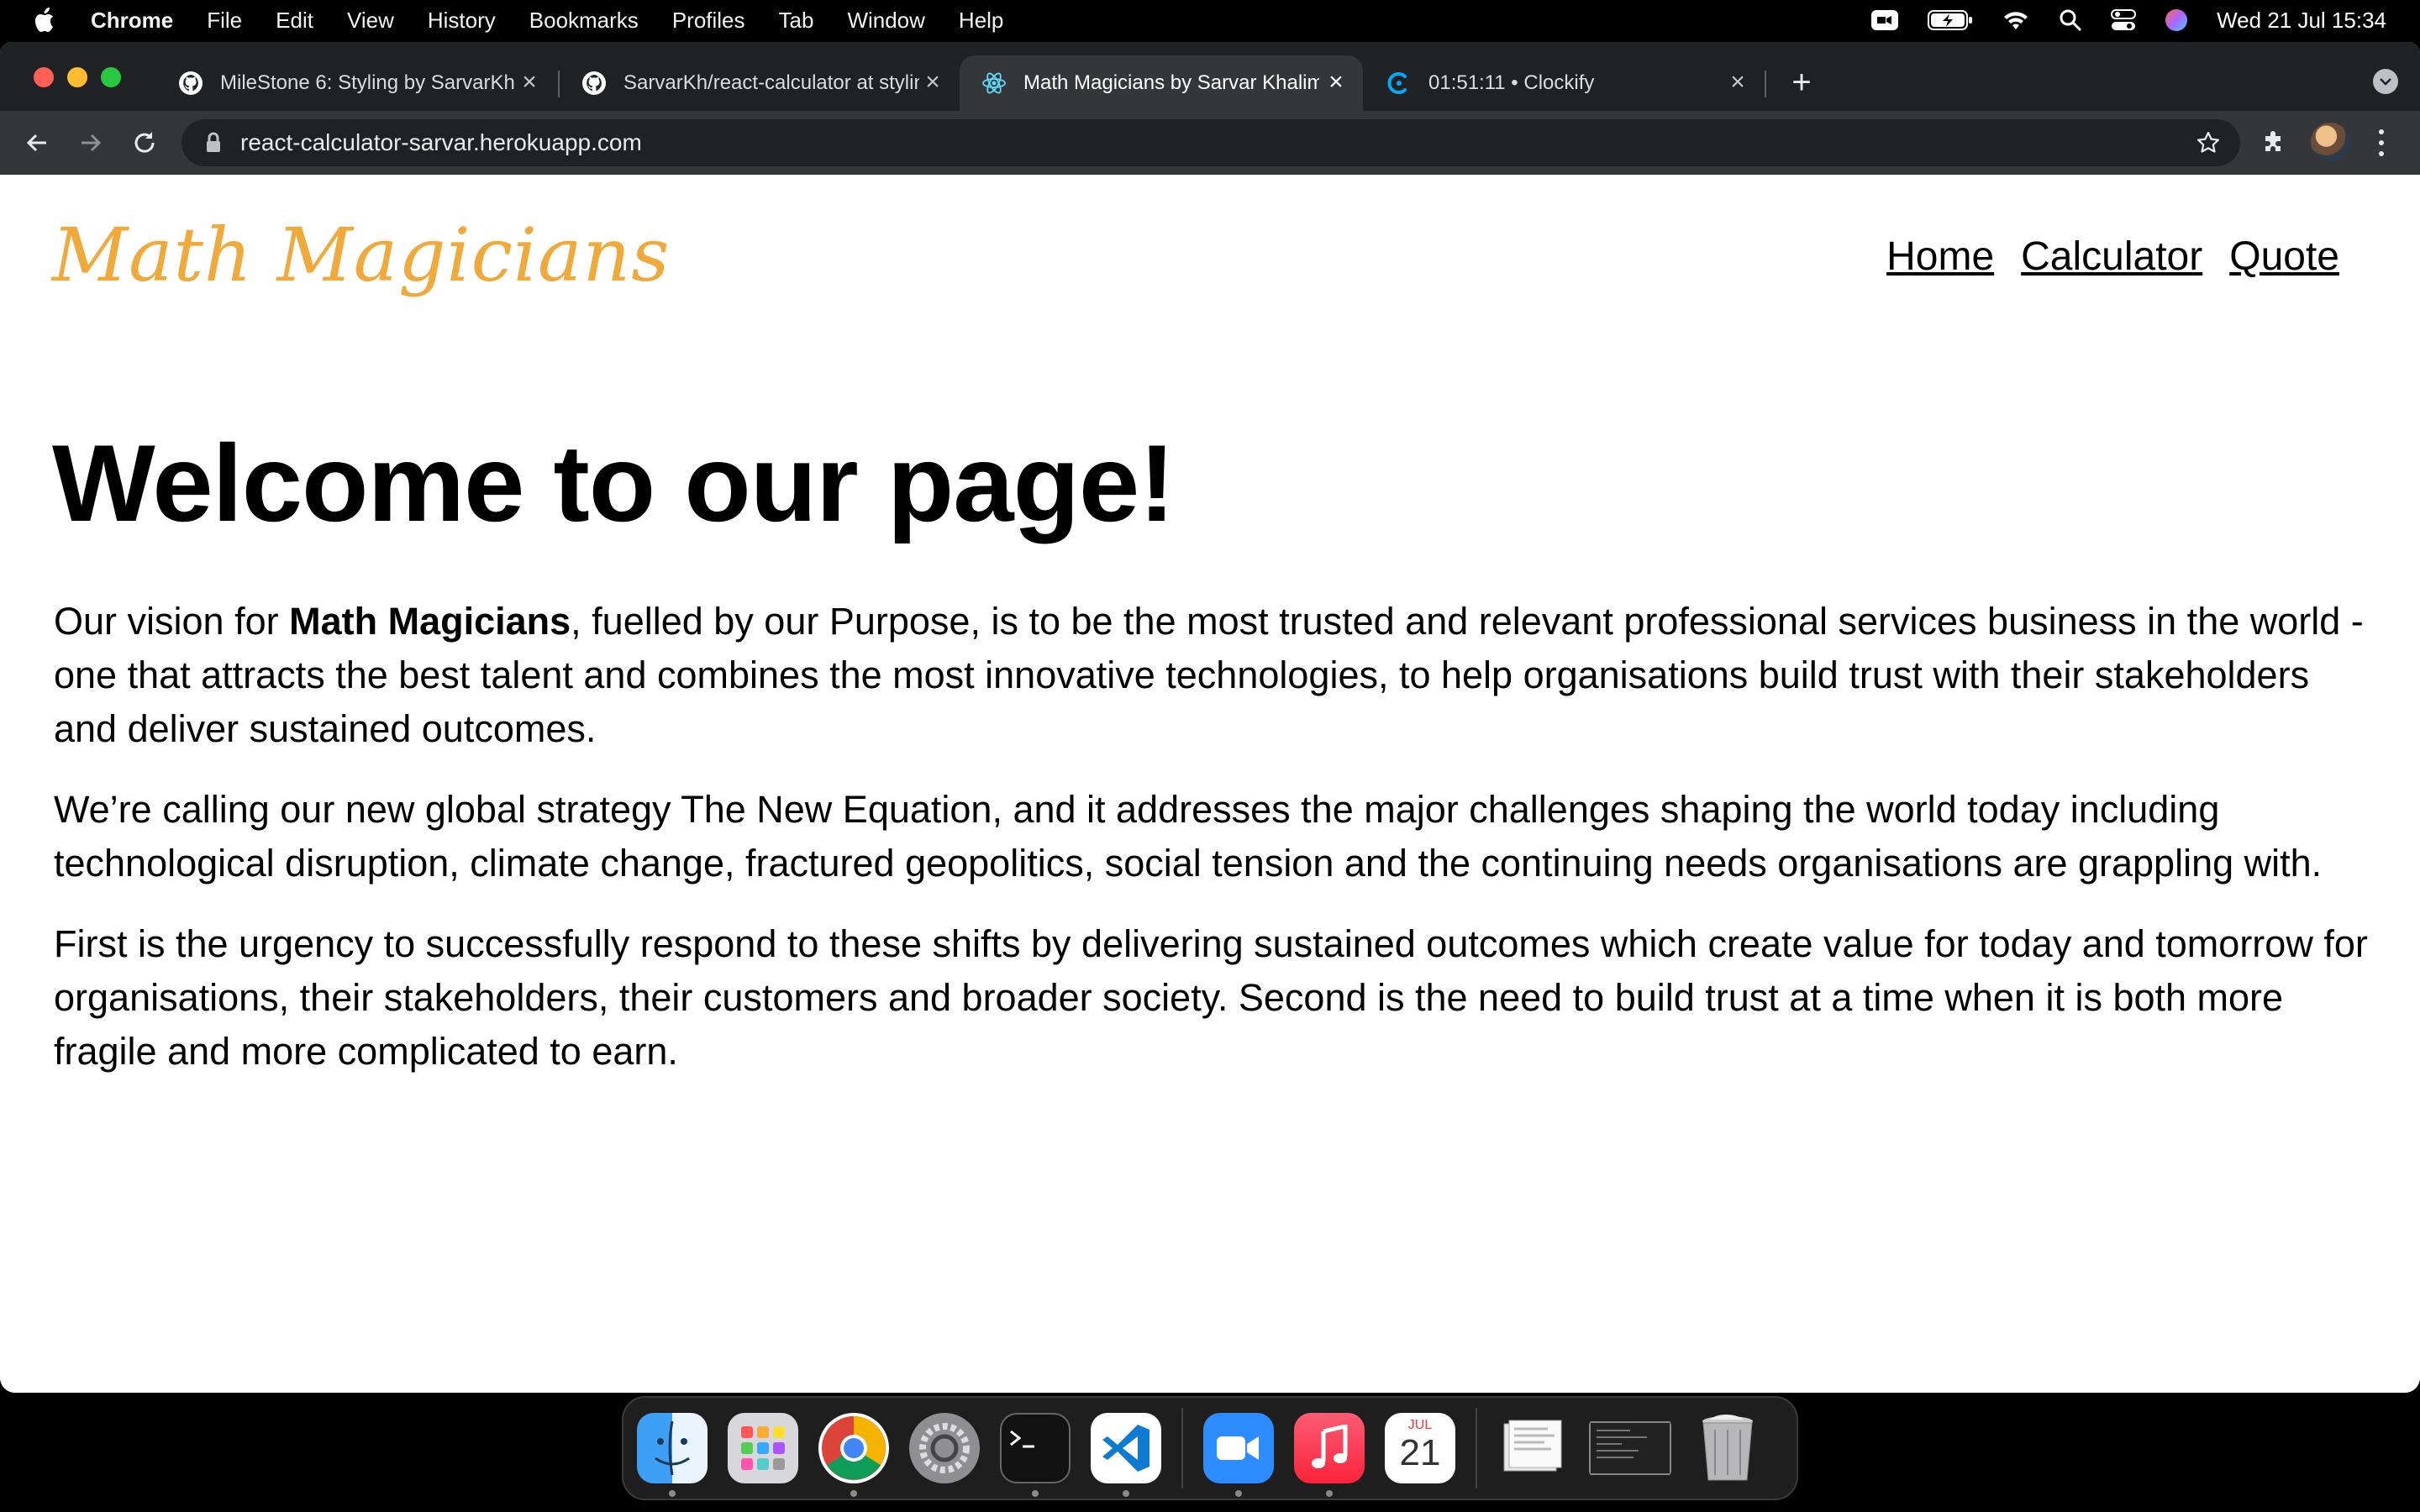 The width and height of the screenshot is (2420, 1512). I want to click on clockify-icon, so click(1399, 83).